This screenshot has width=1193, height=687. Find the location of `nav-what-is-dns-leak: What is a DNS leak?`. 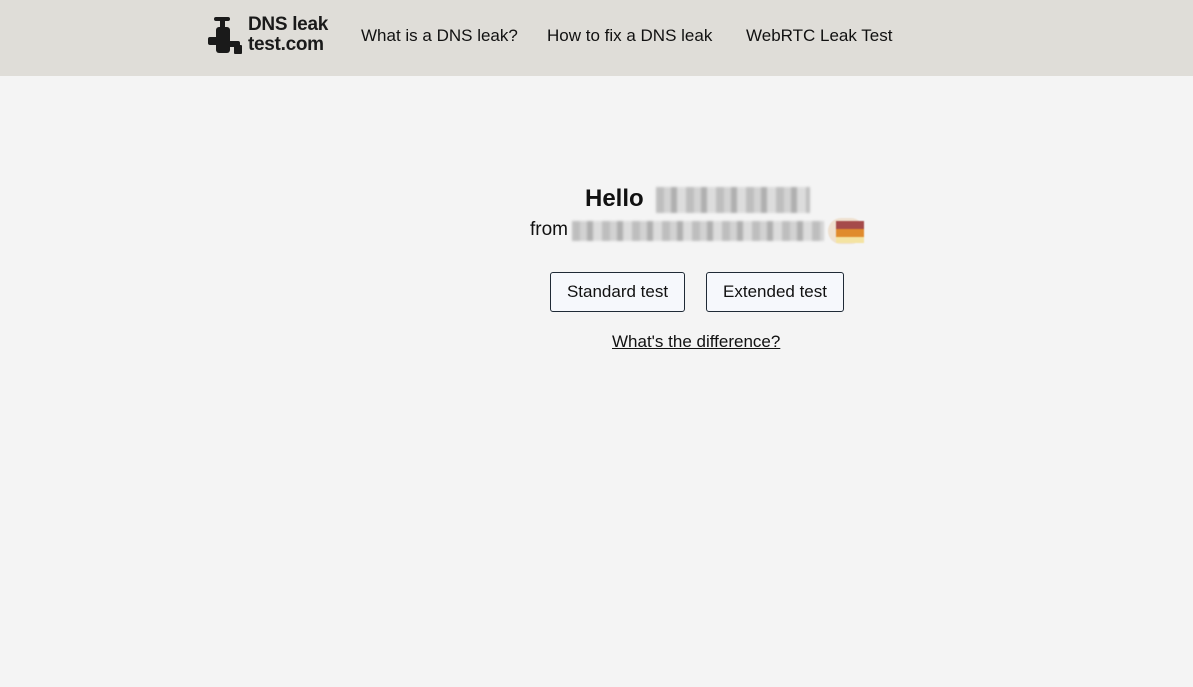

nav-what-is-dns-leak: What is a DNS leak? is located at coordinates (439, 36).